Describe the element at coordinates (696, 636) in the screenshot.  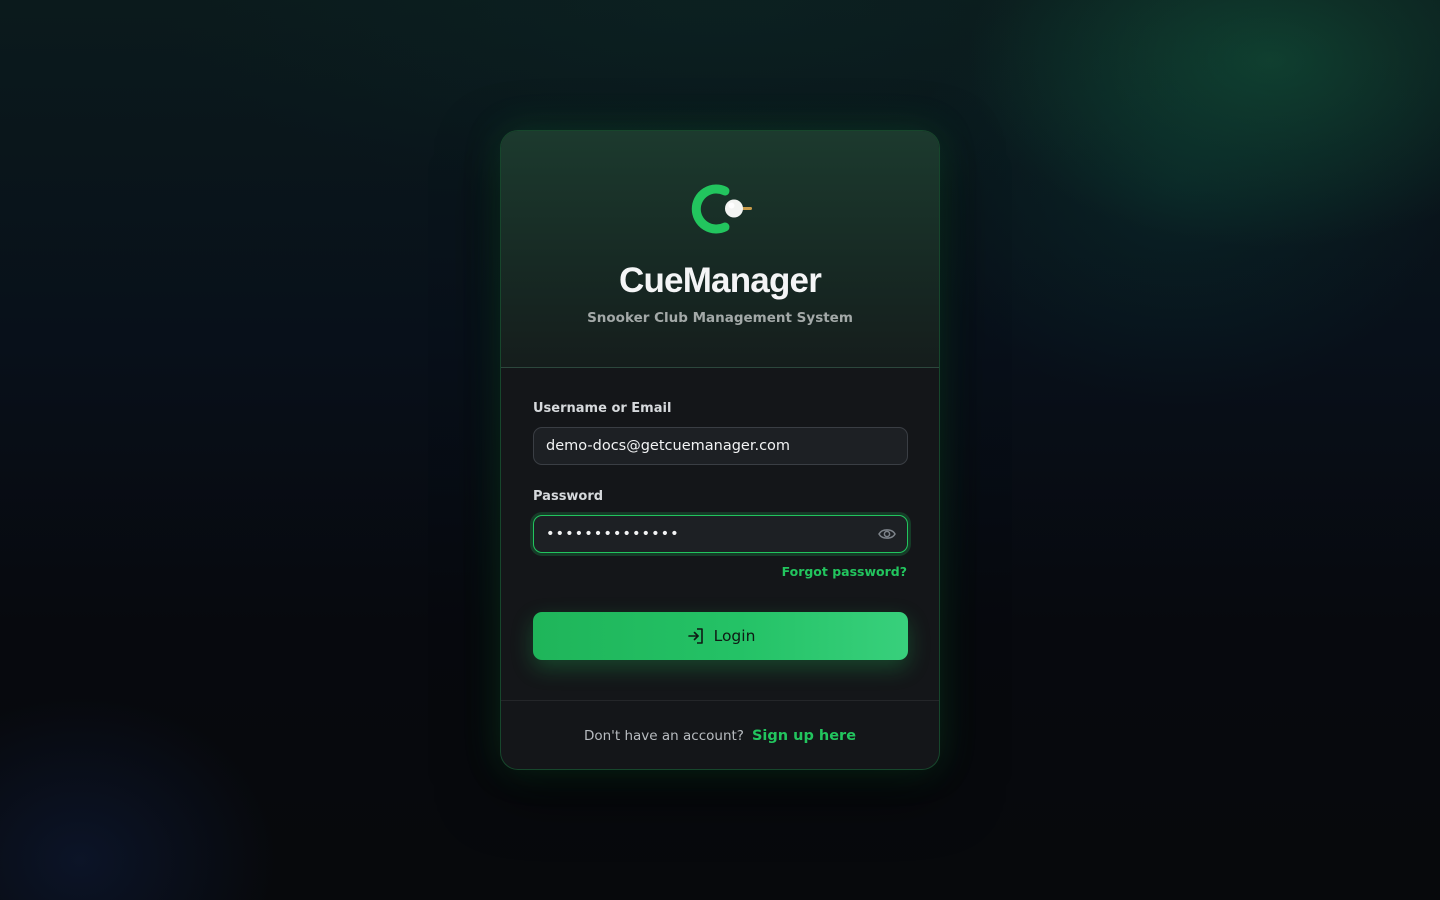
I see `sign-in-icon` at that location.